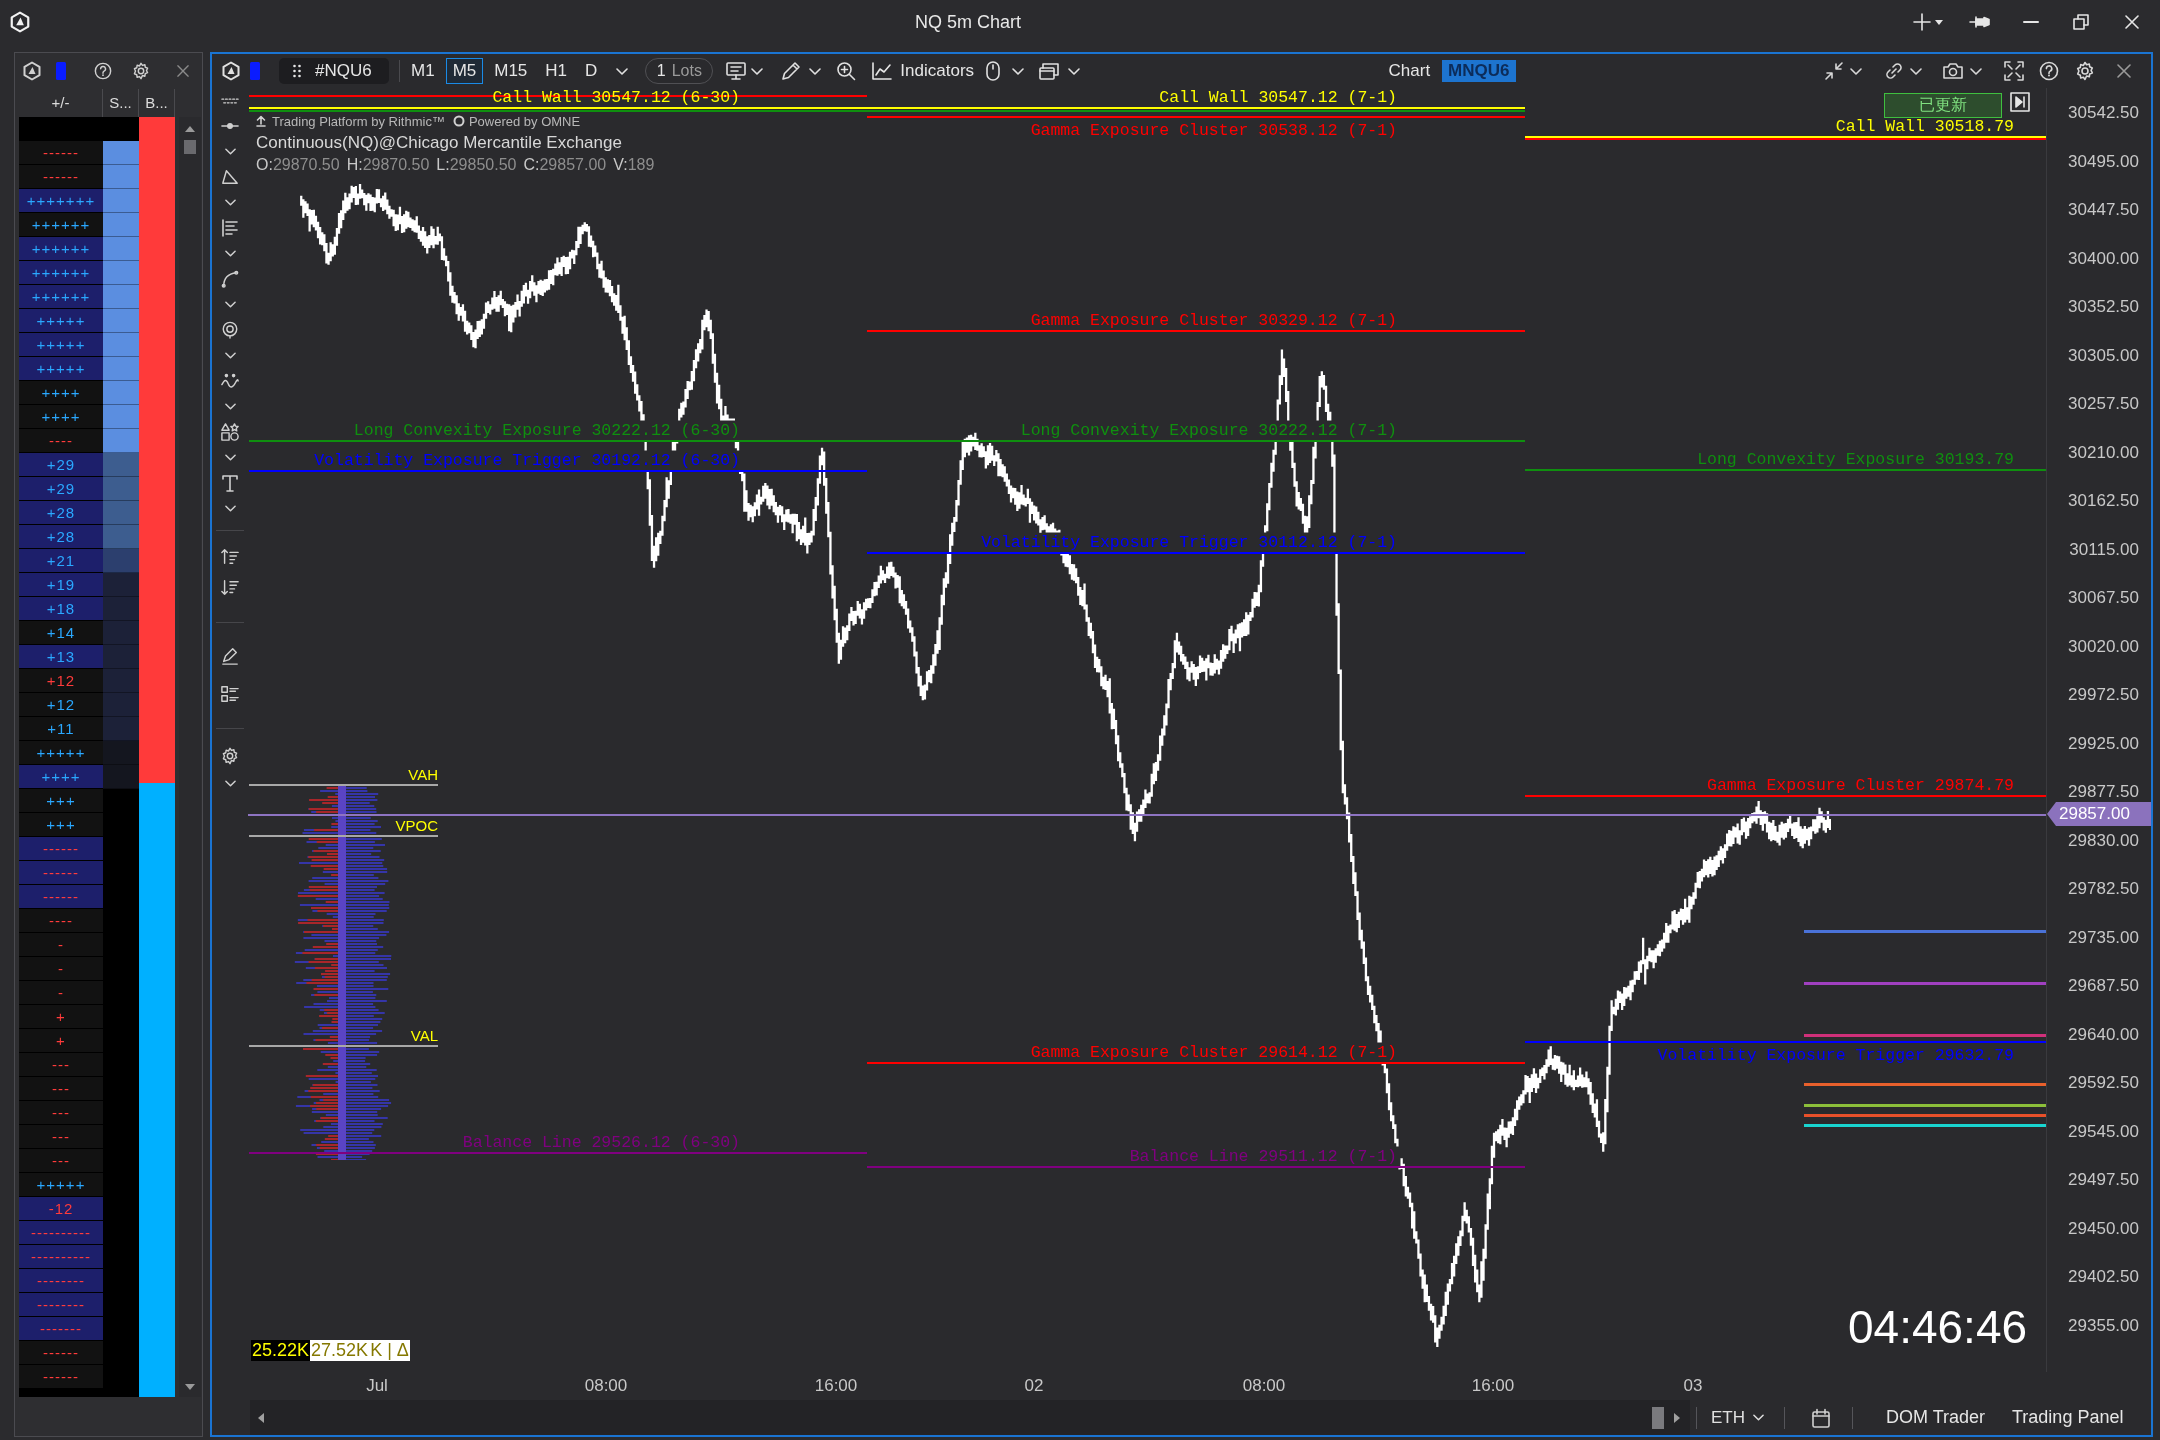 This screenshot has height=1440, width=2160. I want to click on ohlc-label: C:, so click(531, 165).